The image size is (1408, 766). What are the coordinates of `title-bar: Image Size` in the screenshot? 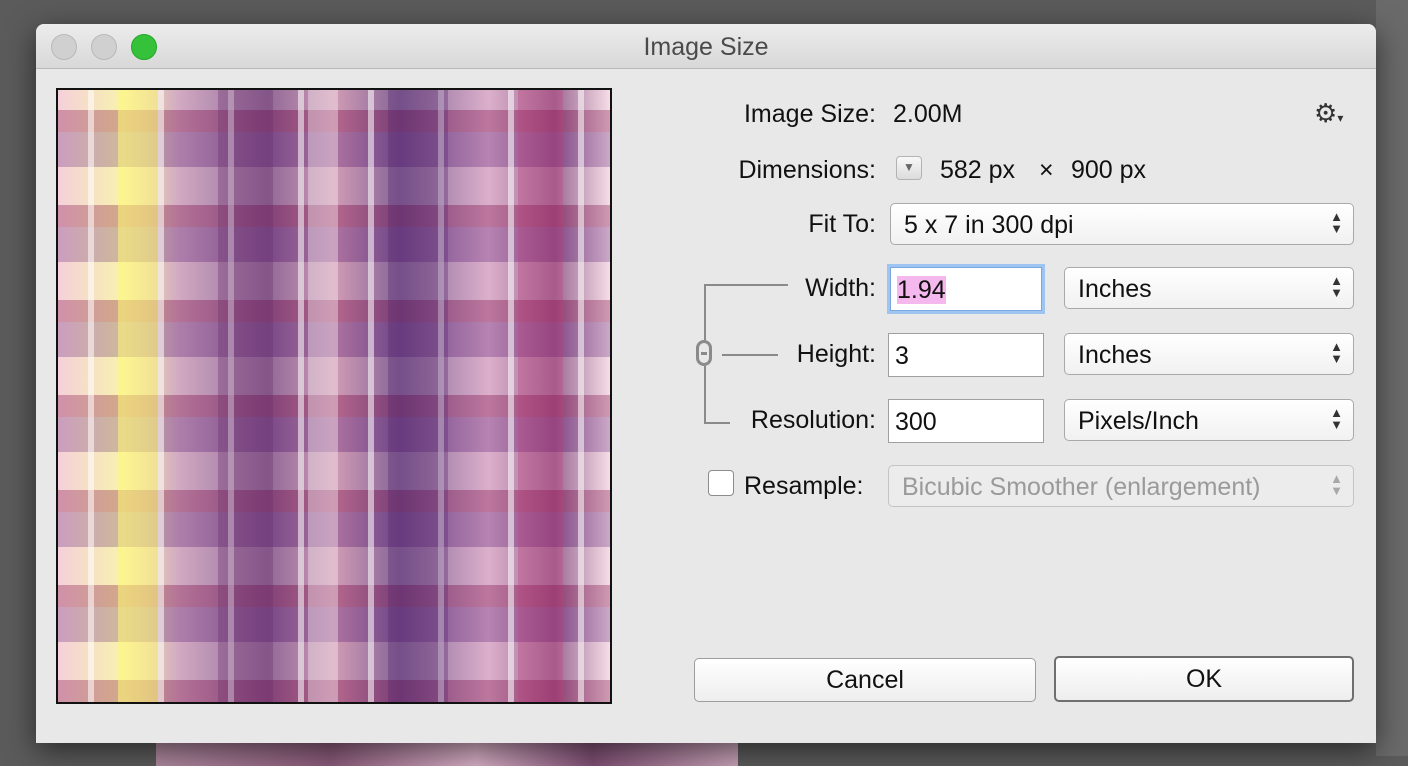 It's located at (706, 46).